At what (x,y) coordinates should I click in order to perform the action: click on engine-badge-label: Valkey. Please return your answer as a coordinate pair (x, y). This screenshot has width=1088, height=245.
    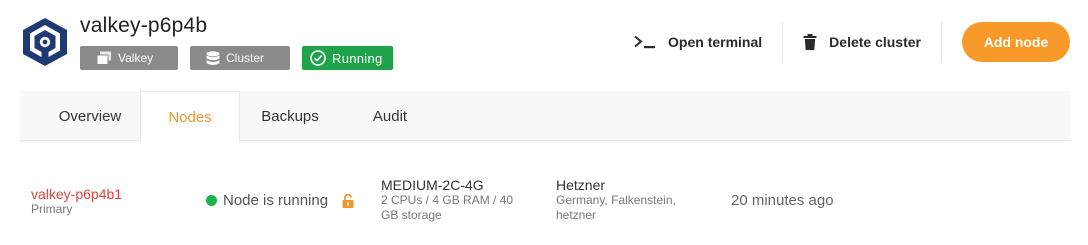
    Looking at the image, I should click on (136, 58).